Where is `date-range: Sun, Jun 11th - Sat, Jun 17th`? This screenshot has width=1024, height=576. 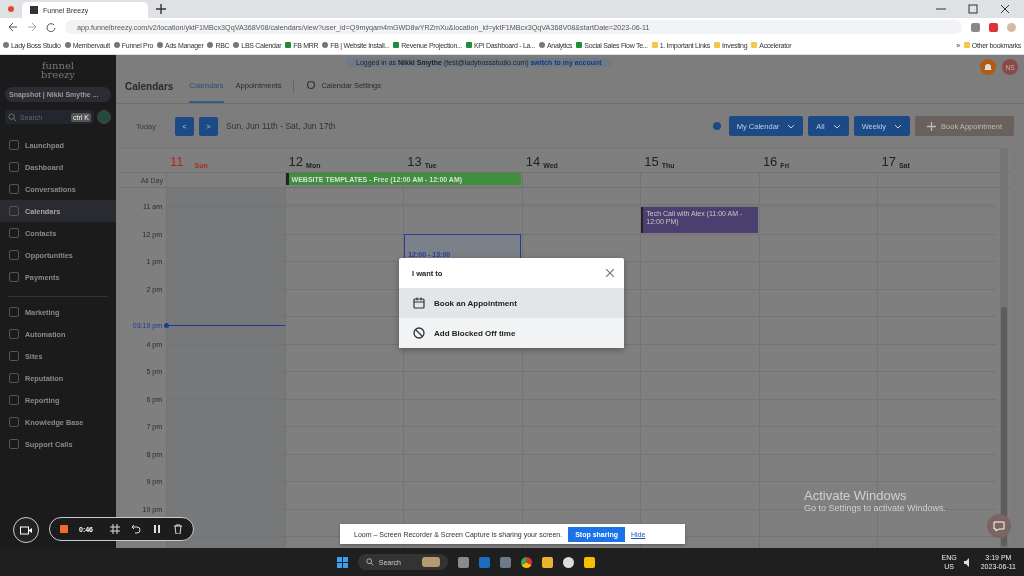 date-range: Sun, Jun 11th - Sat, Jun 17th is located at coordinates (281, 126).